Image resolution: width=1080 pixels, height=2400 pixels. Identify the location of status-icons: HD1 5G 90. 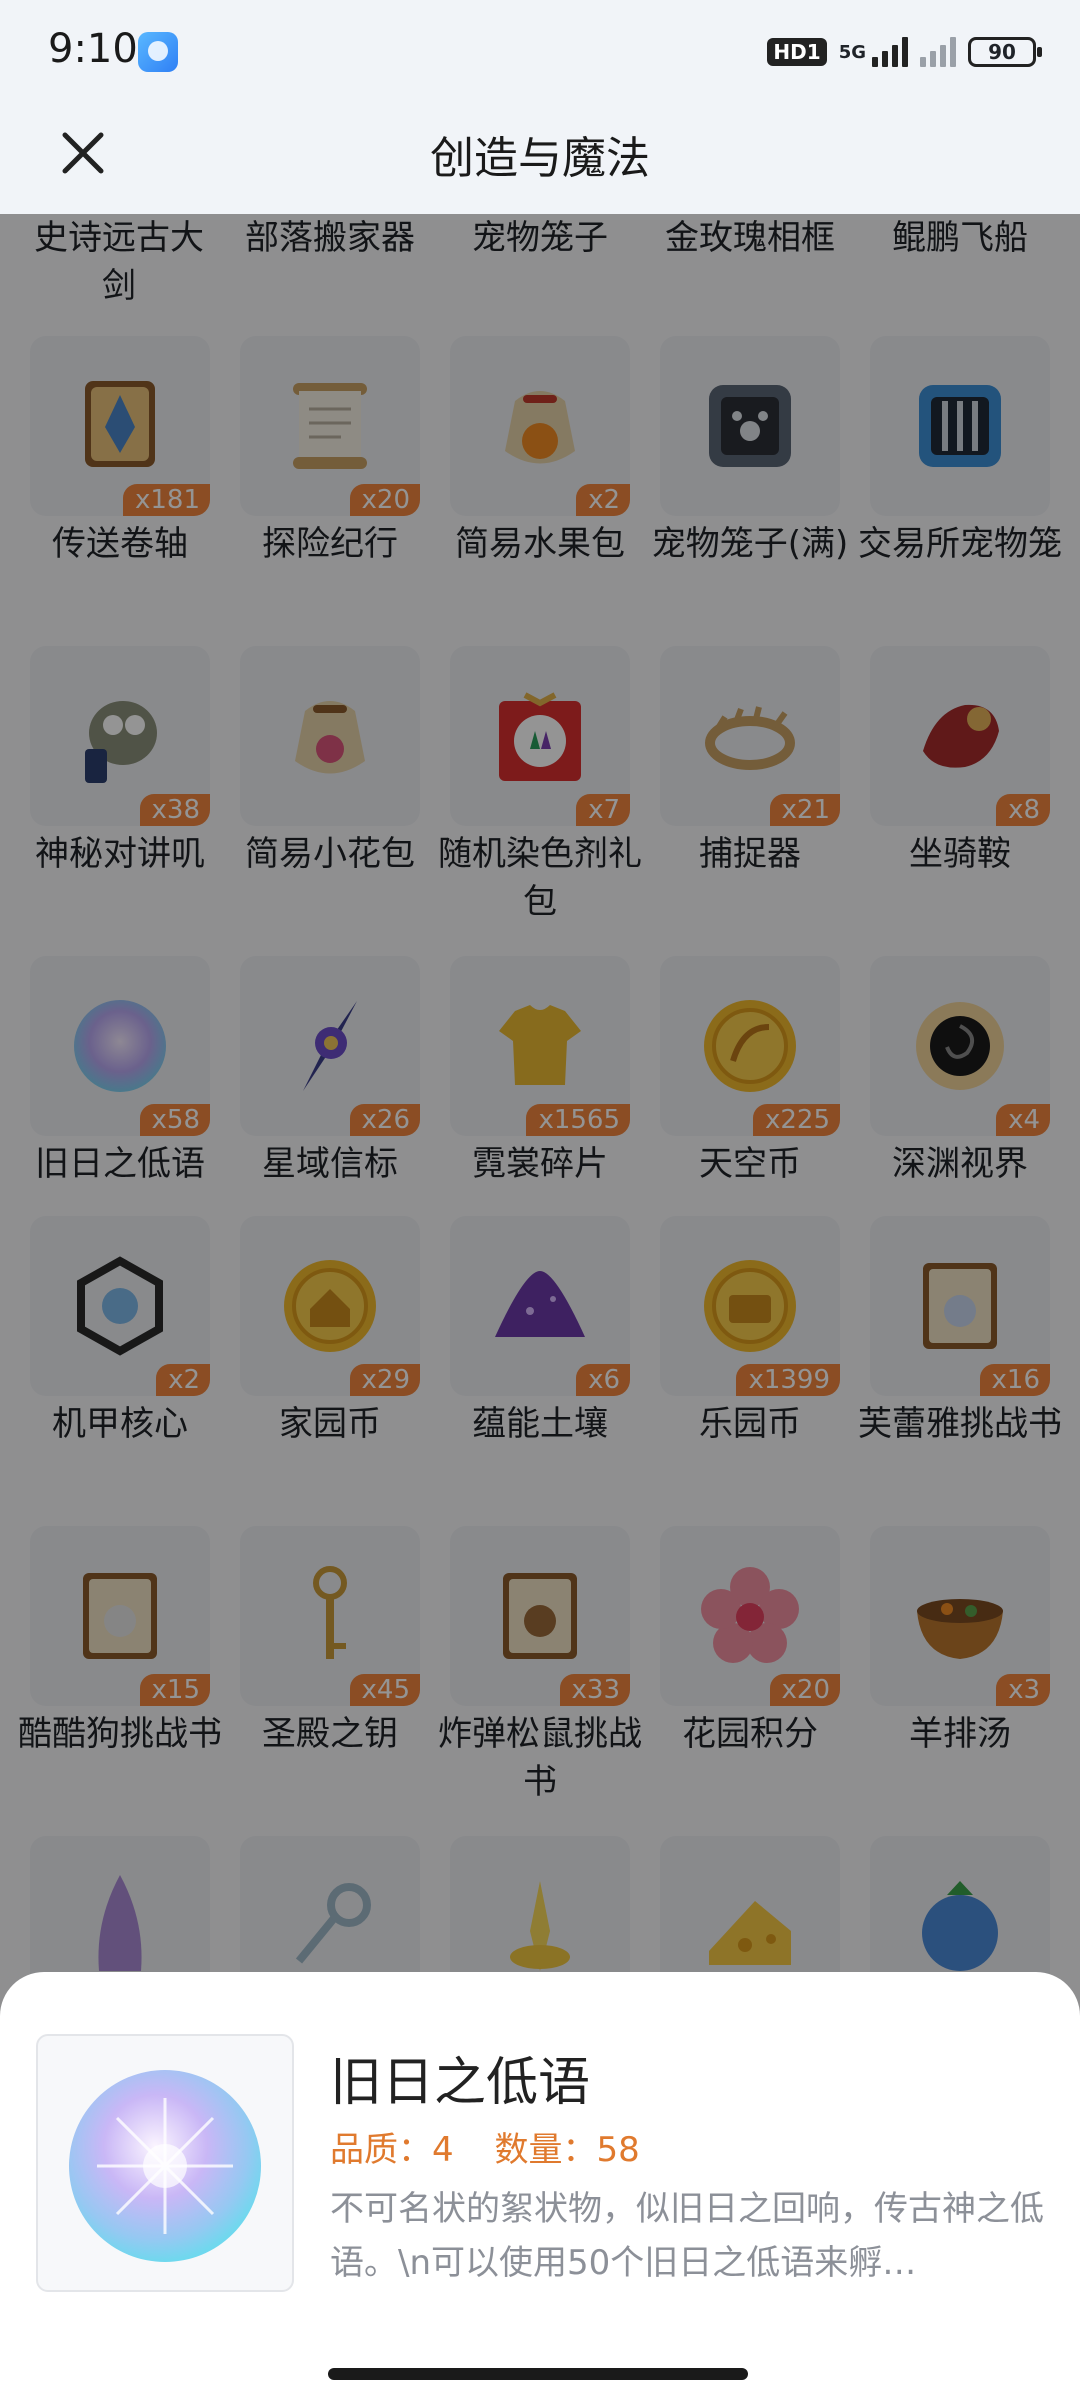
(904, 52).